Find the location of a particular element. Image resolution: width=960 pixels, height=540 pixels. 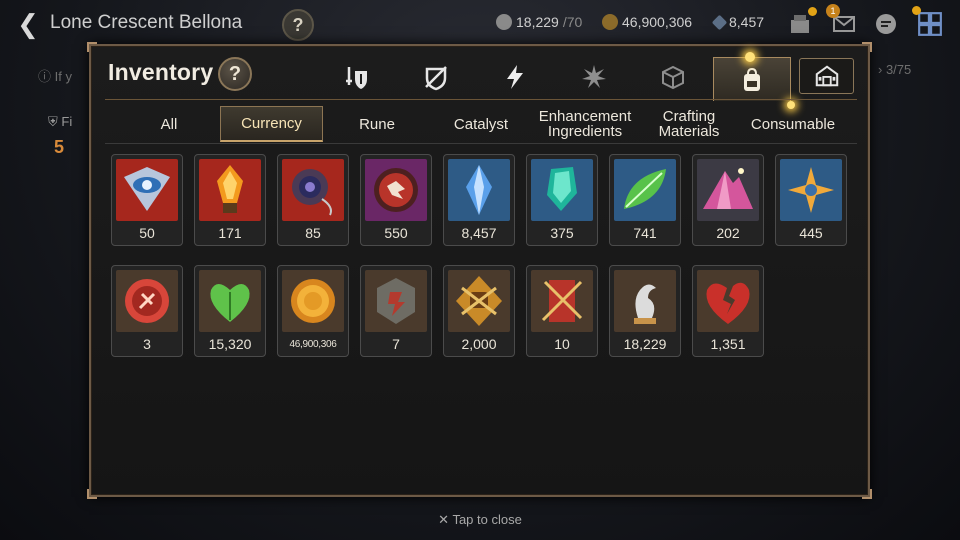

category-enhancement-ingredients: Enhancement Ingredients is located at coordinates (585, 124).